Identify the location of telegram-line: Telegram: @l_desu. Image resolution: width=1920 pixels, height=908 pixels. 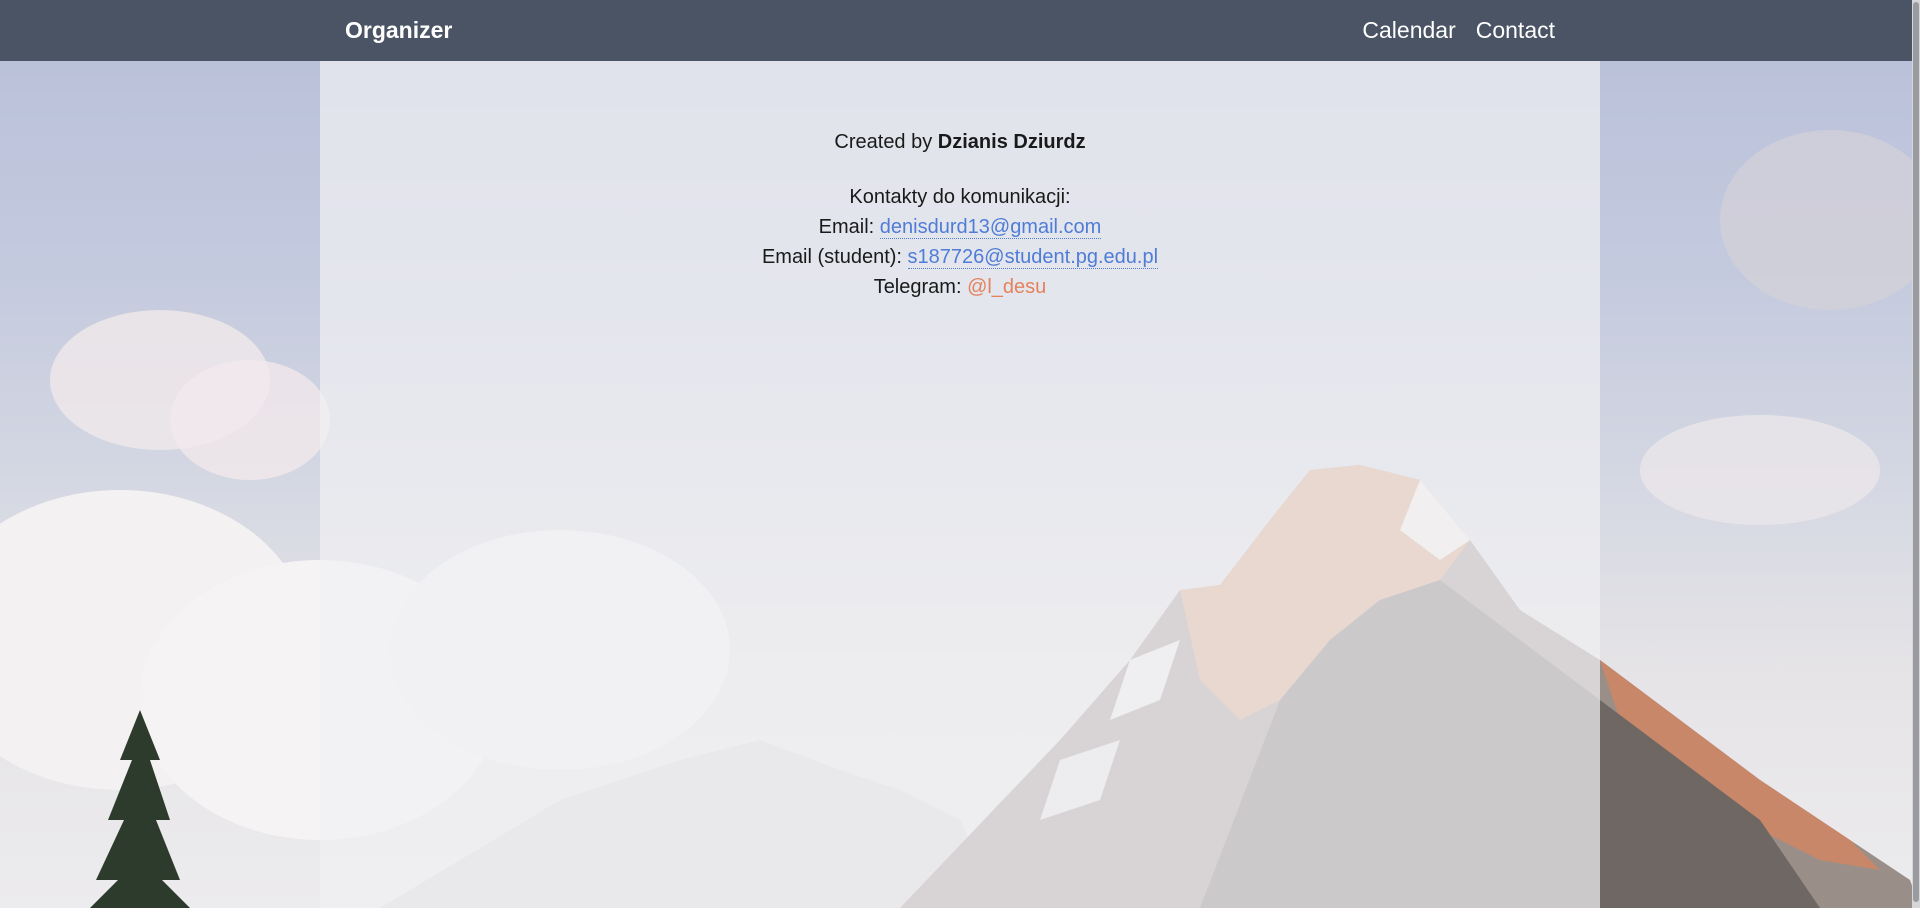
(960, 287).